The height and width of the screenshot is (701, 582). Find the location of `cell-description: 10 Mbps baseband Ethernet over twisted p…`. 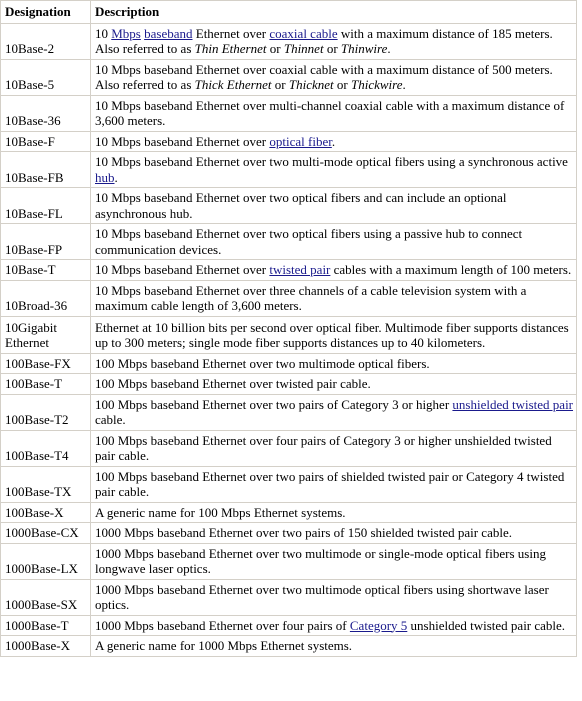

cell-description: 10 Mbps baseband Ethernet over twisted p… is located at coordinates (334, 270).